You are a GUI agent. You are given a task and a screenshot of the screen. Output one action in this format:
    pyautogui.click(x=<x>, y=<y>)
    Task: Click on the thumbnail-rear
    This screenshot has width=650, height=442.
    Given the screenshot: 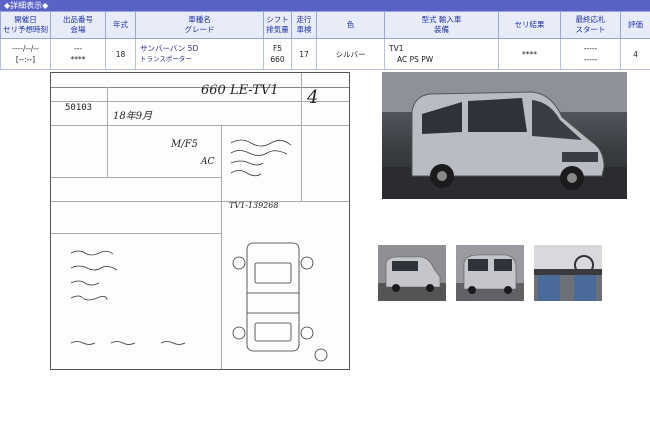 What is the action you would take?
    pyautogui.click(x=490, y=273)
    